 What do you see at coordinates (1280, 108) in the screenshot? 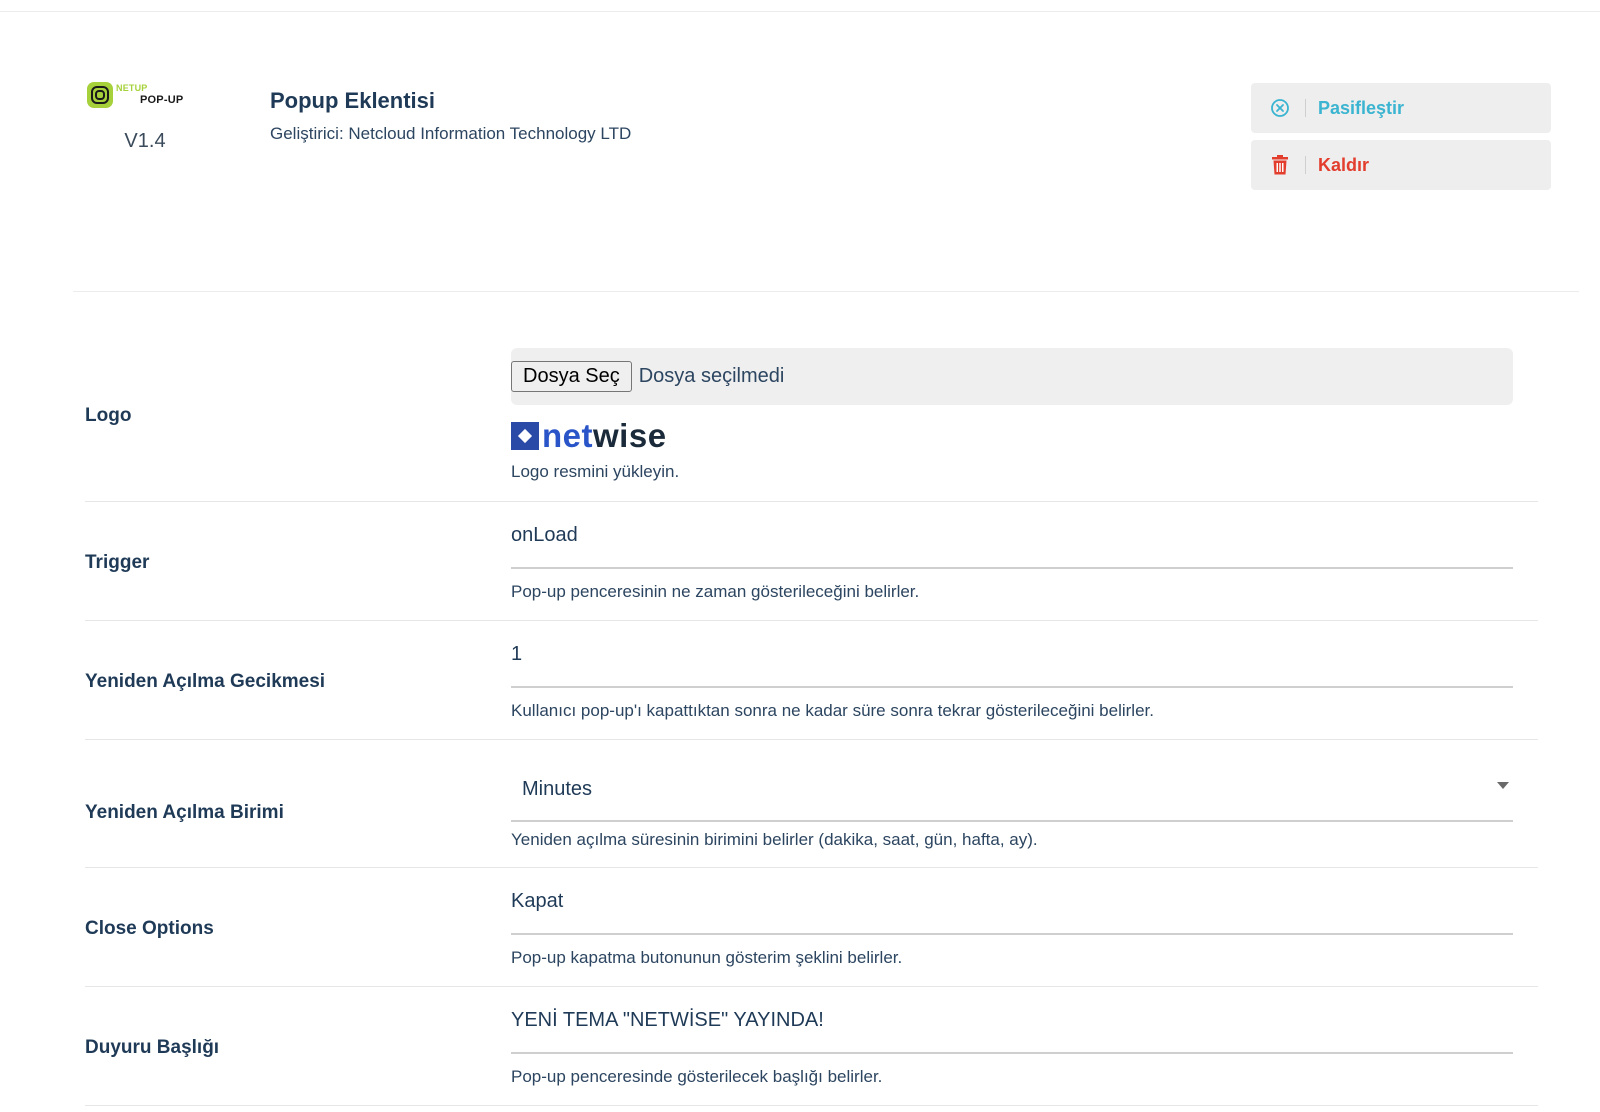
I see `circle-x-icon` at bounding box center [1280, 108].